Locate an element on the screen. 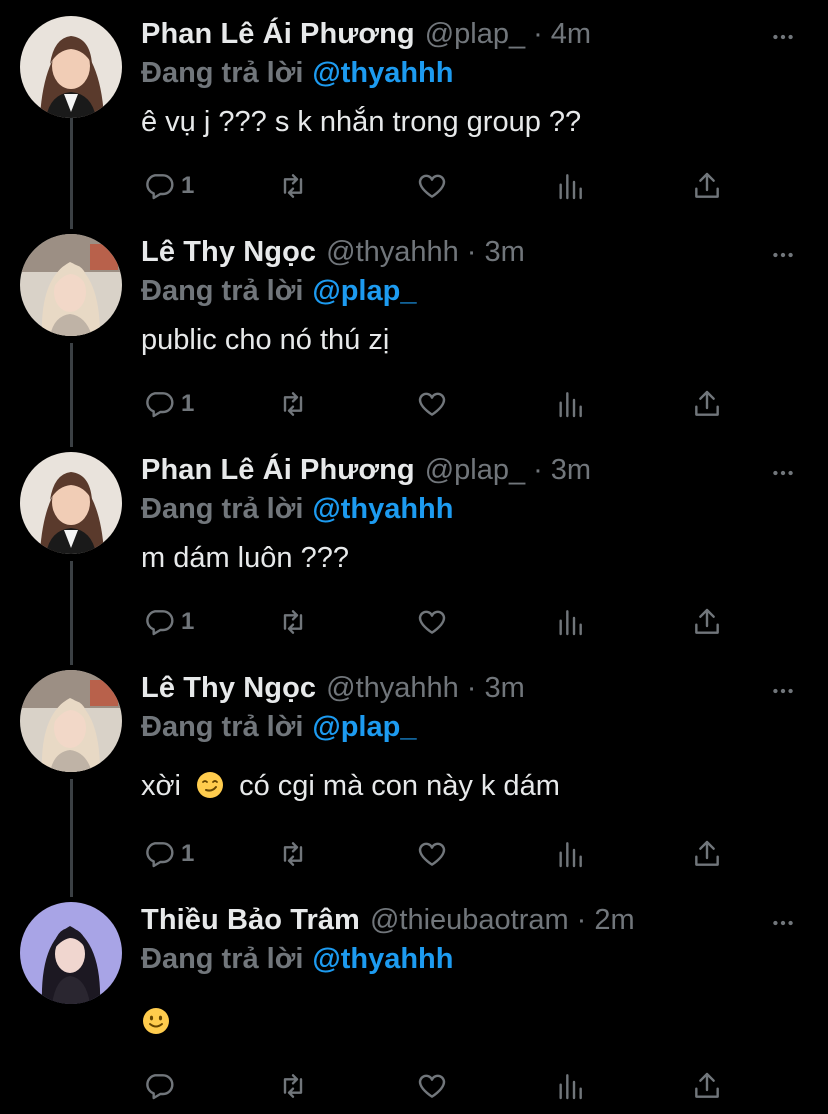 This screenshot has height=1114, width=828. woman-portrait-avatar is located at coordinates (71, 67).